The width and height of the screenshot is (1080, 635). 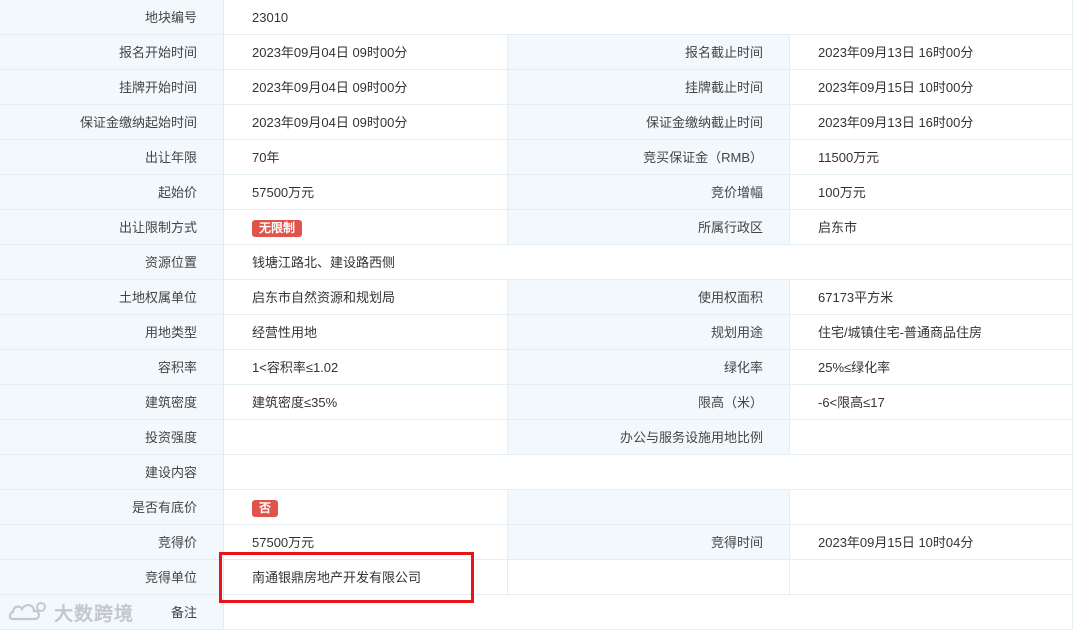 I want to click on field-label: 保证金缴纳截止时间, so click(x=649, y=122).